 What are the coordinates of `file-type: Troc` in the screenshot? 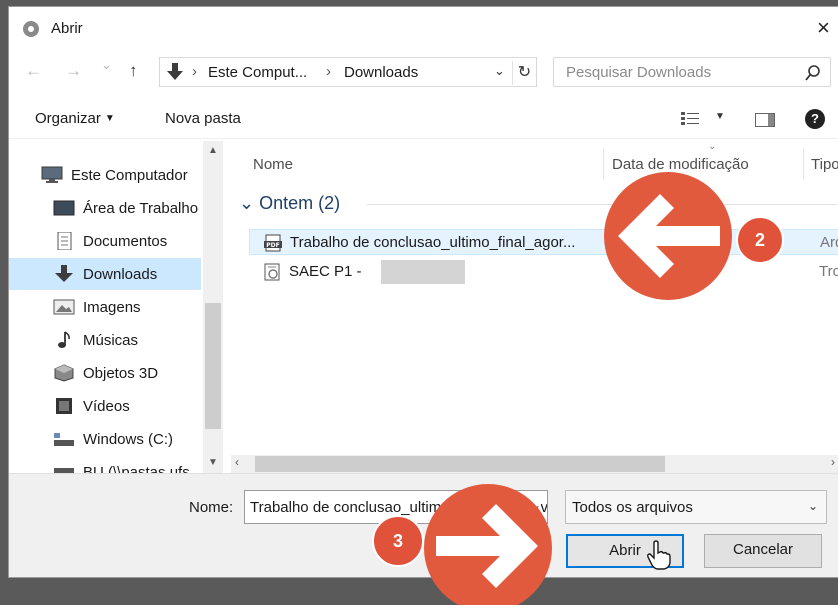 It's located at (828, 271).